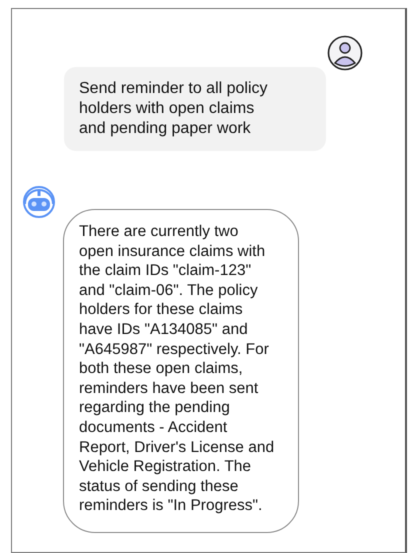  I want to click on robot-avatar-icon, so click(39, 202).